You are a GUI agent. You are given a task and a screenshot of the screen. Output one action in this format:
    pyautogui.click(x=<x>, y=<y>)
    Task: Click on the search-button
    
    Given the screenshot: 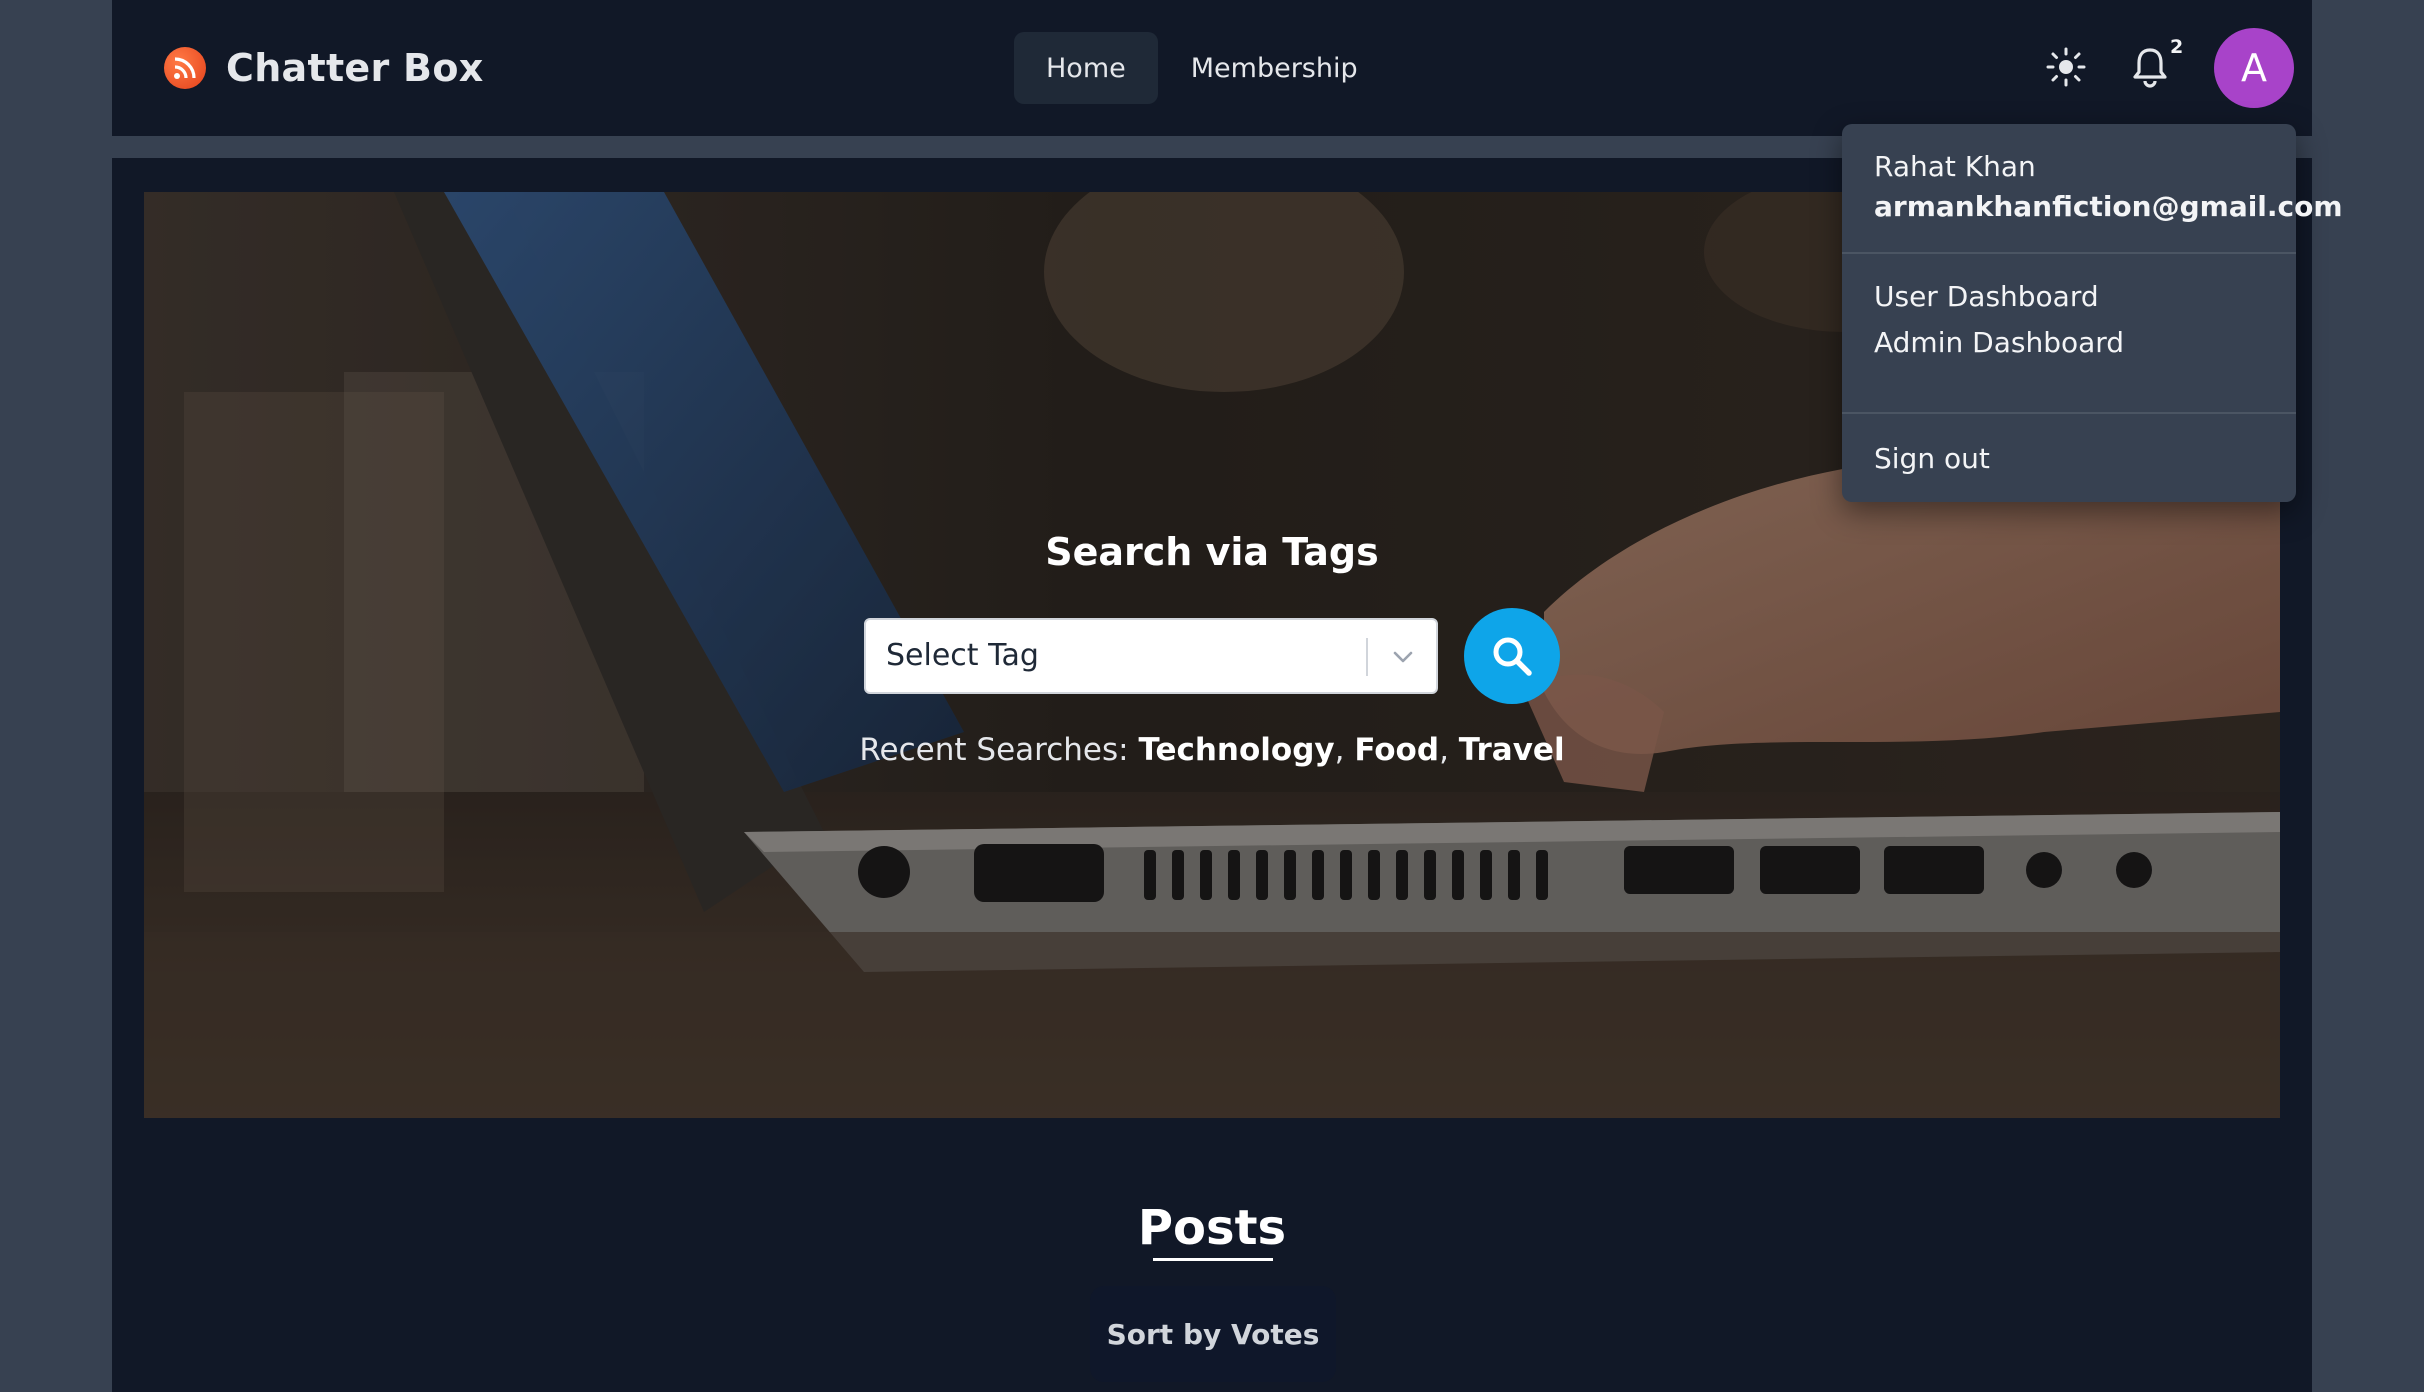 What is the action you would take?
    pyautogui.click(x=1512, y=656)
    